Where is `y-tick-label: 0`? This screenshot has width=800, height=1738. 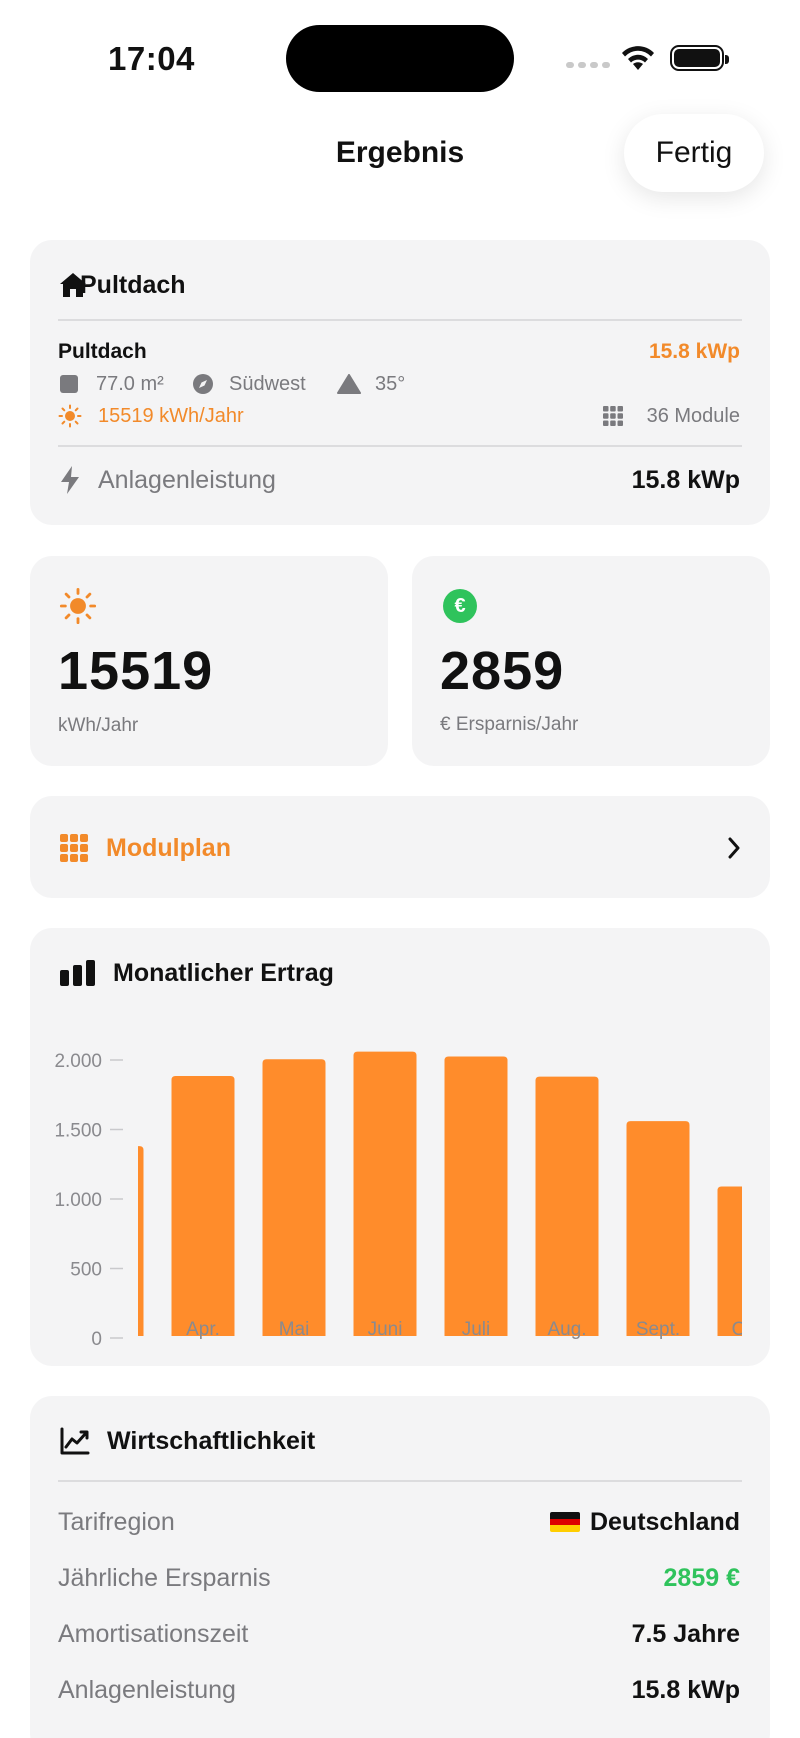 y-tick-label: 0 is located at coordinates (96, 1339).